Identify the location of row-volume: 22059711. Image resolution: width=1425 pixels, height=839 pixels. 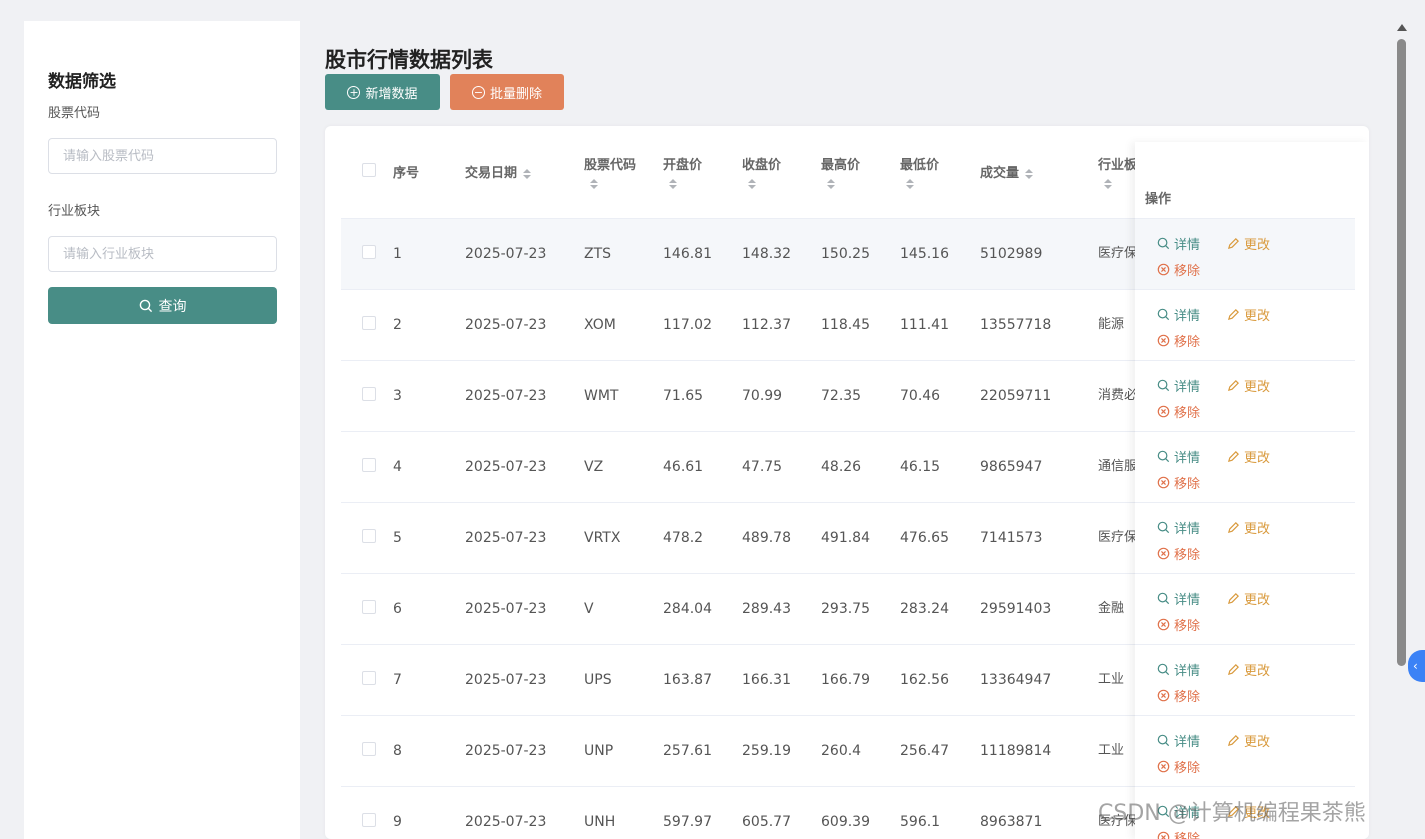
(1016, 395).